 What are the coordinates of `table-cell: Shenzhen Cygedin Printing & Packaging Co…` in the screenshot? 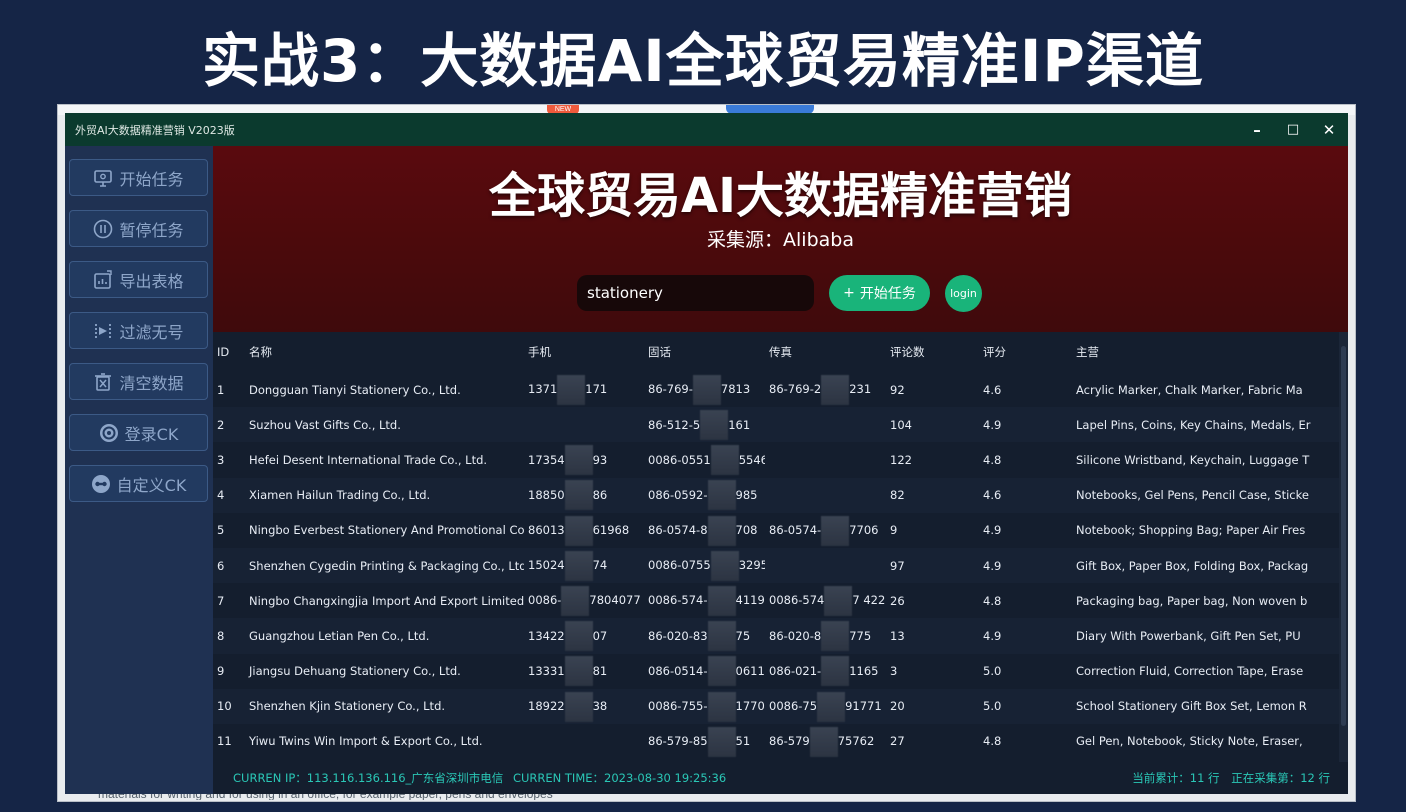 It's located at (384, 565).